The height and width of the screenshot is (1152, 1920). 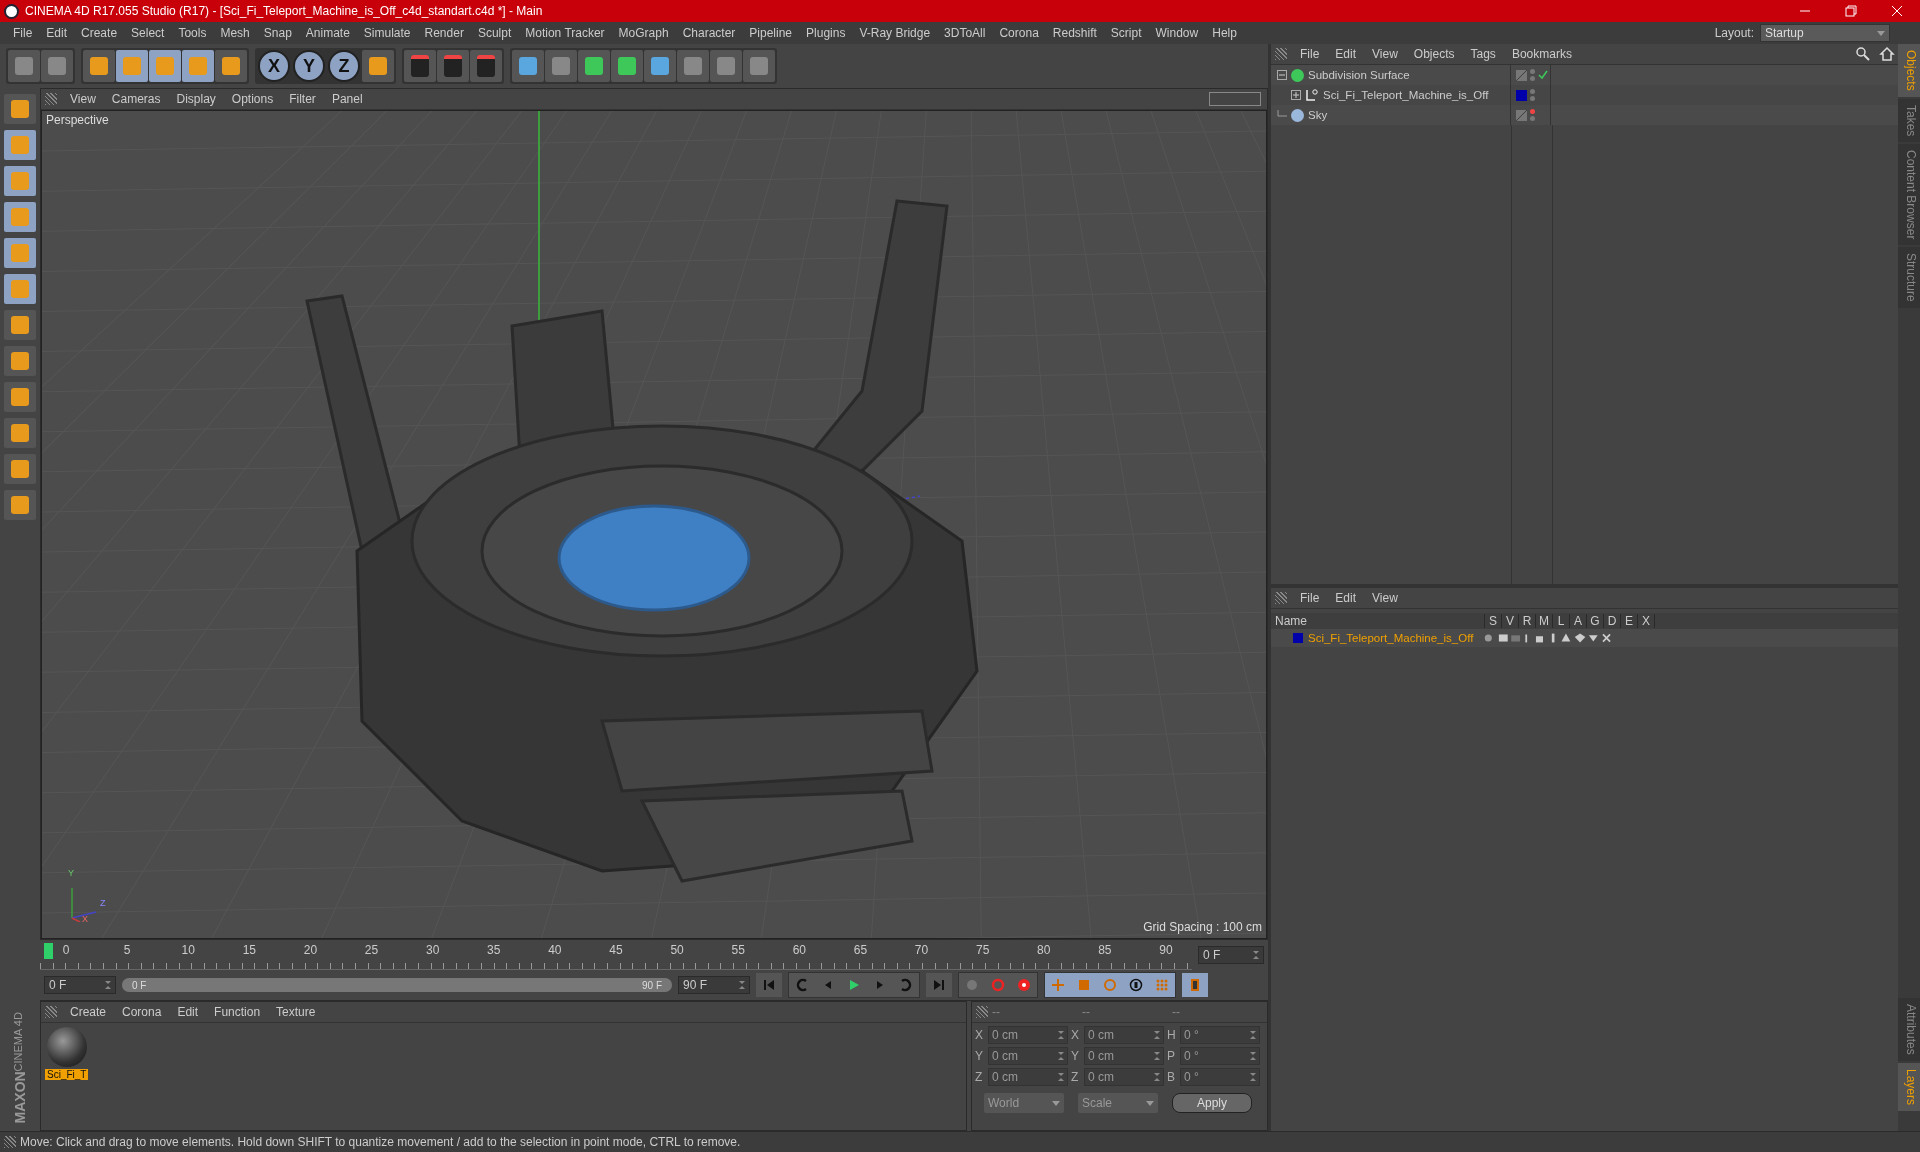 I want to click on menu-item: Sculpt, so click(x=494, y=33).